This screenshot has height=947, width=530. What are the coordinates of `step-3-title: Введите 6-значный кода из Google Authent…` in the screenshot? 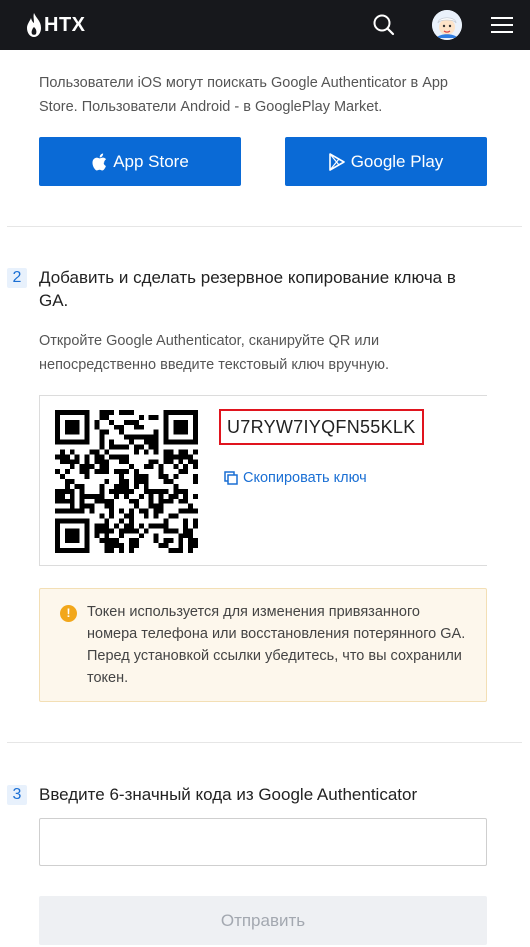 It's located at (228, 794).